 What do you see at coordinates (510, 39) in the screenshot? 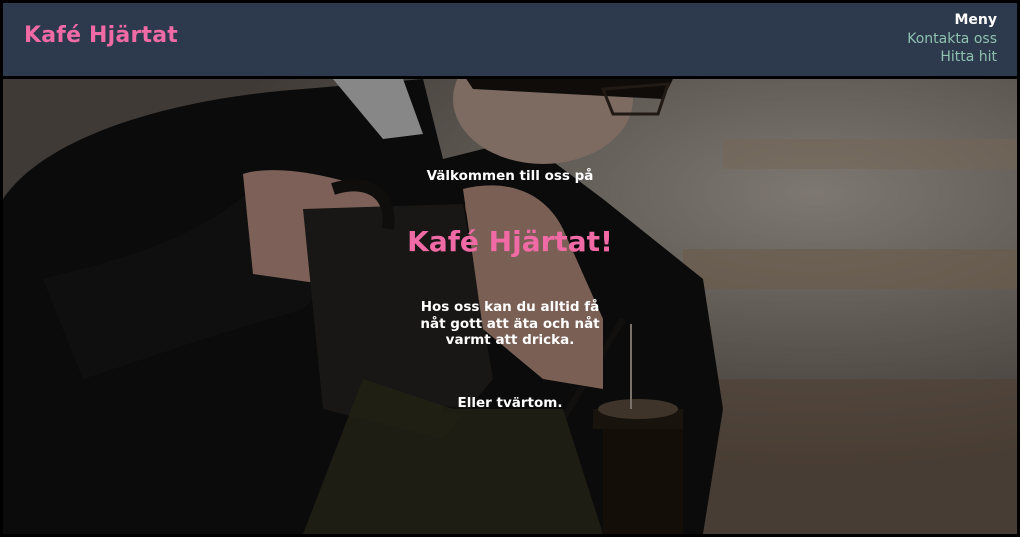
I see `site-header: Kafé Hjärtat Meny Kontakta oss Hitta hit` at bounding box center [510, 39].